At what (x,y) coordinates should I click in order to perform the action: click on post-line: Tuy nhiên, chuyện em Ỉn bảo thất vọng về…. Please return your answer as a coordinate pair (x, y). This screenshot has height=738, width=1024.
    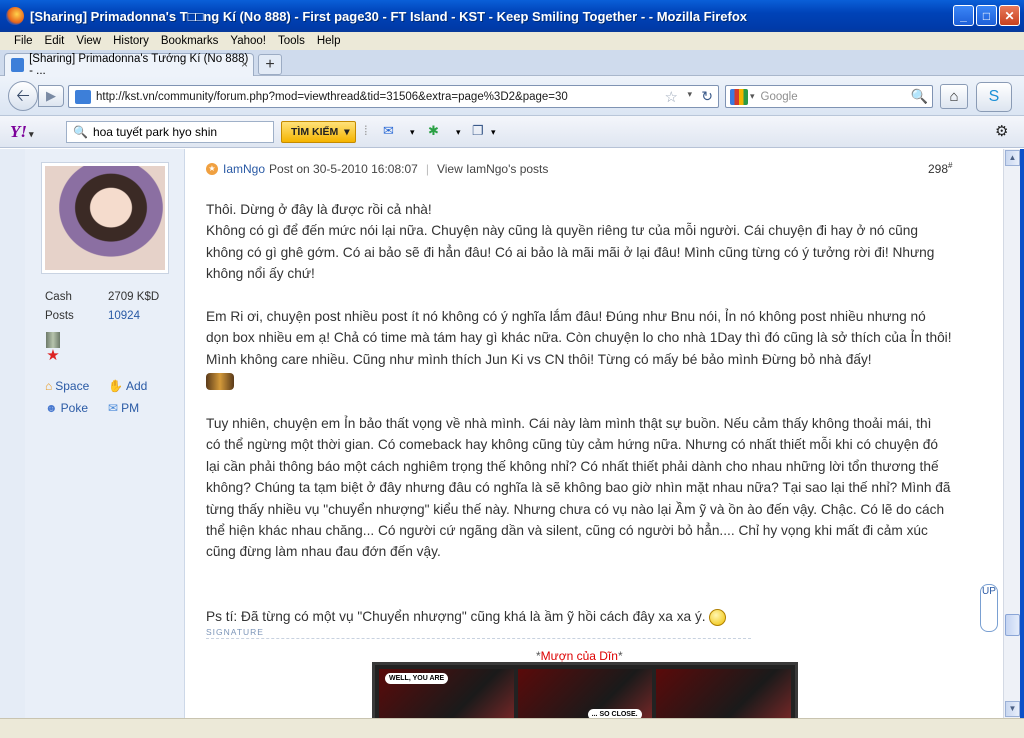
    Looking at the image, I should click on (569, 424).